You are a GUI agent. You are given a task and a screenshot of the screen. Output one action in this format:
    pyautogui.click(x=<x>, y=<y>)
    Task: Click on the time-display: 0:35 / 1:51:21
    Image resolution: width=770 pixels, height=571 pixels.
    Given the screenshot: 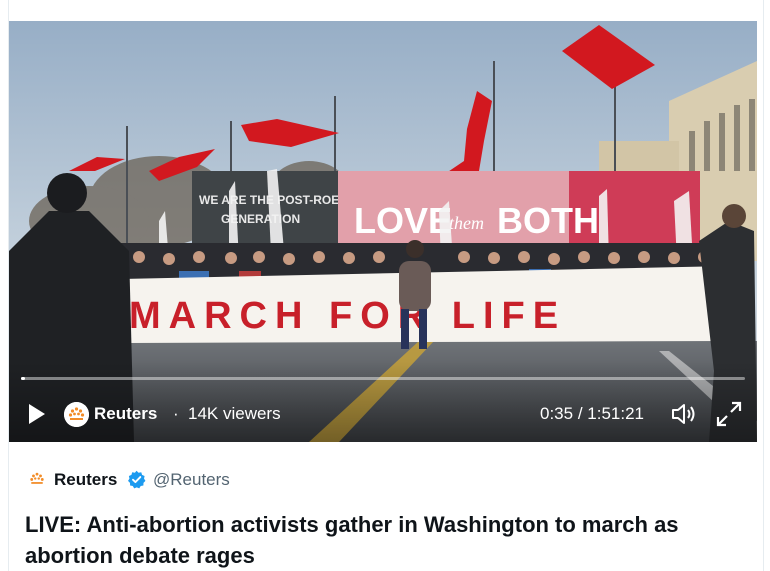 What is the action you would take?
    pyautogui.click(x=592, y=414)
    